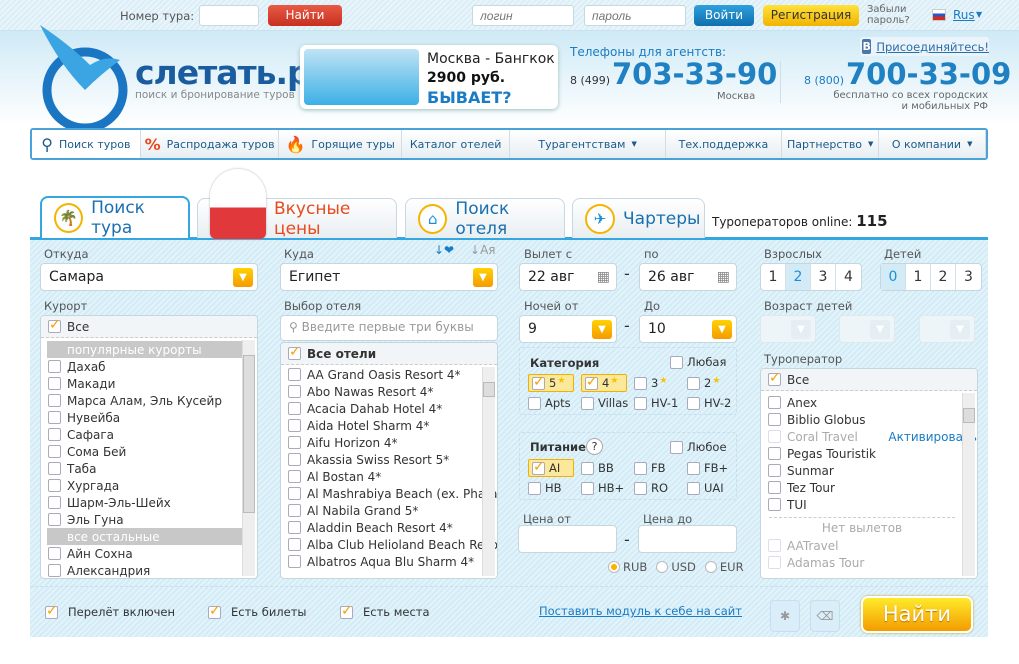 The image size is (1019, 664). Describe the element at coordinates (456, 144) in the screenshot. I see `nav-item: Каталог отелей` at that location.